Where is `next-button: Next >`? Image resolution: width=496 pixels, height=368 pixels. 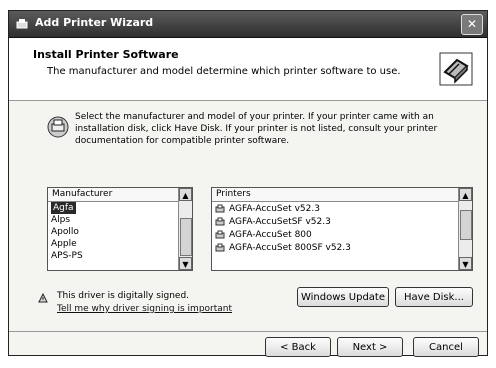 next-button: Next > is located at coordinates (370, 347).